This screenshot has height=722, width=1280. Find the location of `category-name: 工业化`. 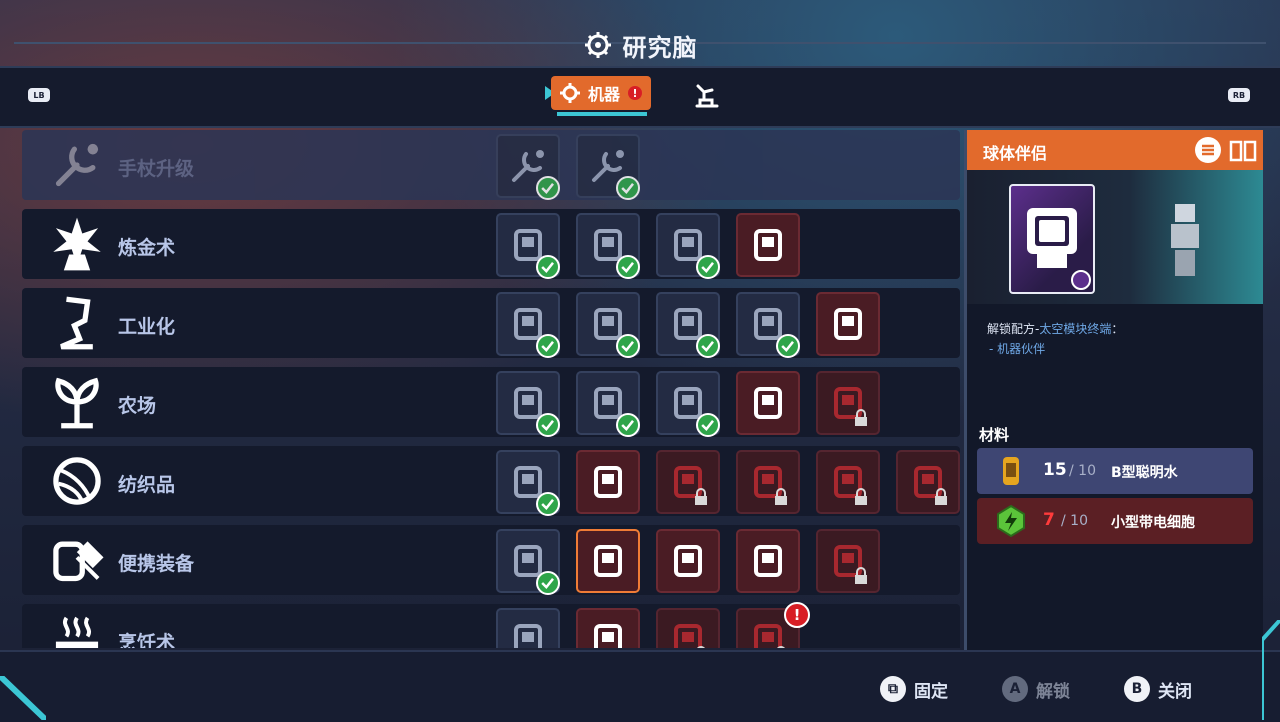

category-name: 工业化 is located at coordinates (147, 327).